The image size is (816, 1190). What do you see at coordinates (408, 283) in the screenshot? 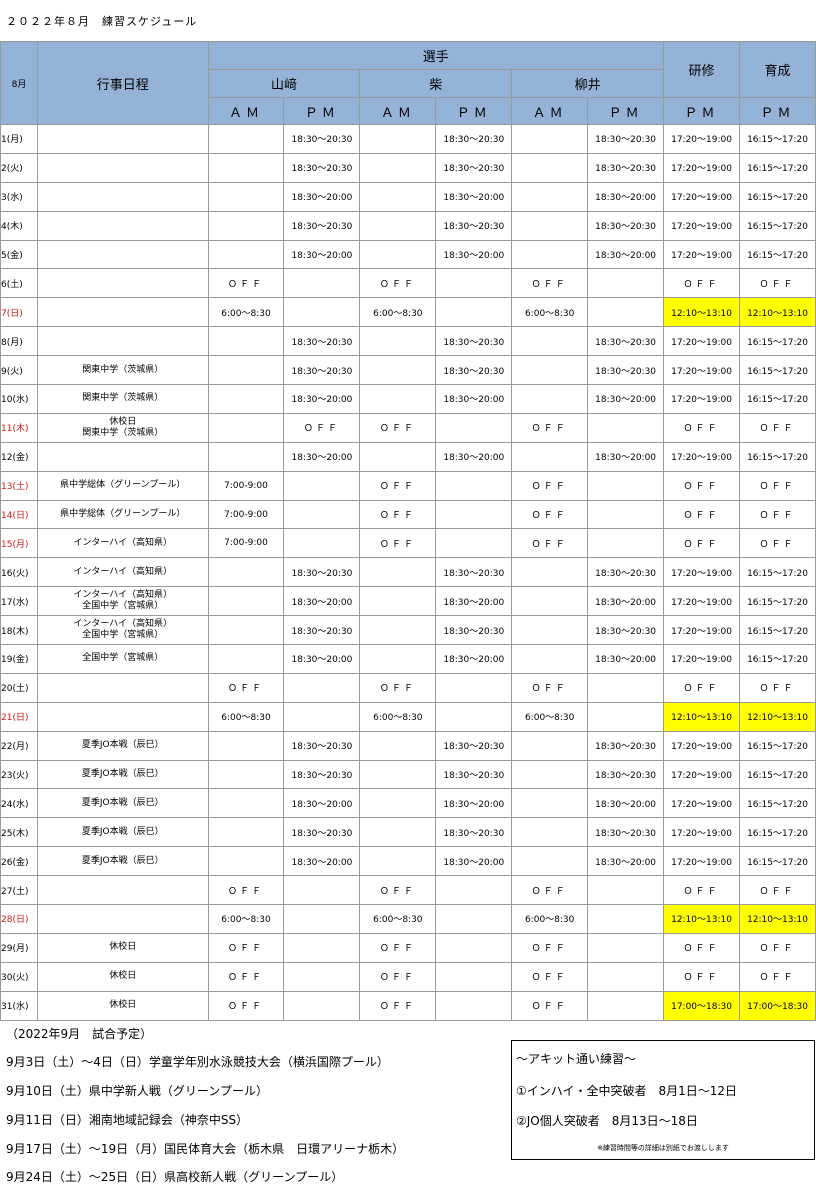
I see `schedule-row: 6(土) ＯＦＦ ＯＦＦ ＯＦＦ ＯＦＦ ＯＦＦ` at bounding box center [408, 283].